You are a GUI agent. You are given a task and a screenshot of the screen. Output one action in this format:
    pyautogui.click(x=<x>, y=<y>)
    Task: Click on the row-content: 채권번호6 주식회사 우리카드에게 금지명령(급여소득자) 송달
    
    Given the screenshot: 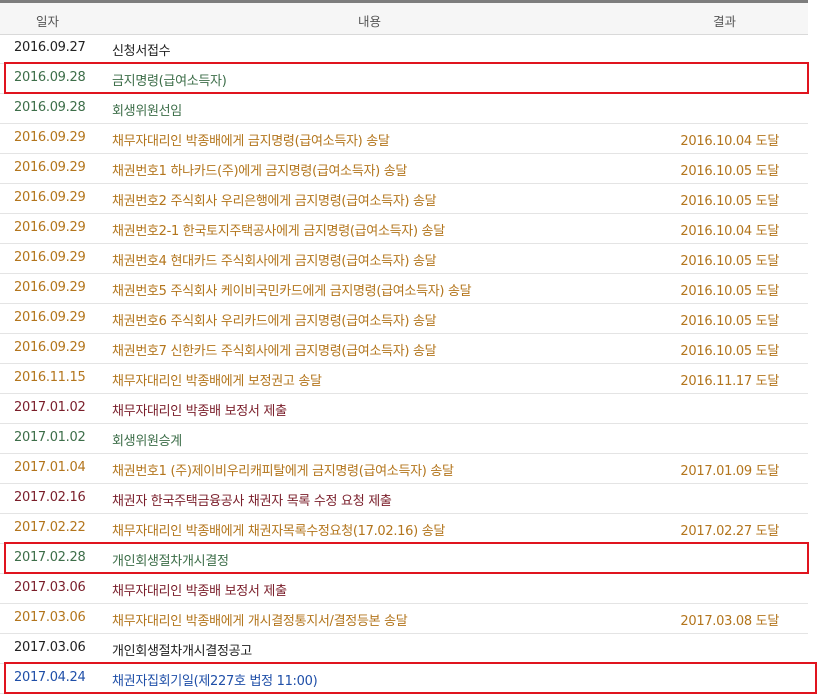 What is the action you would take?
    pyautogui.click(x=274, y=321)
    